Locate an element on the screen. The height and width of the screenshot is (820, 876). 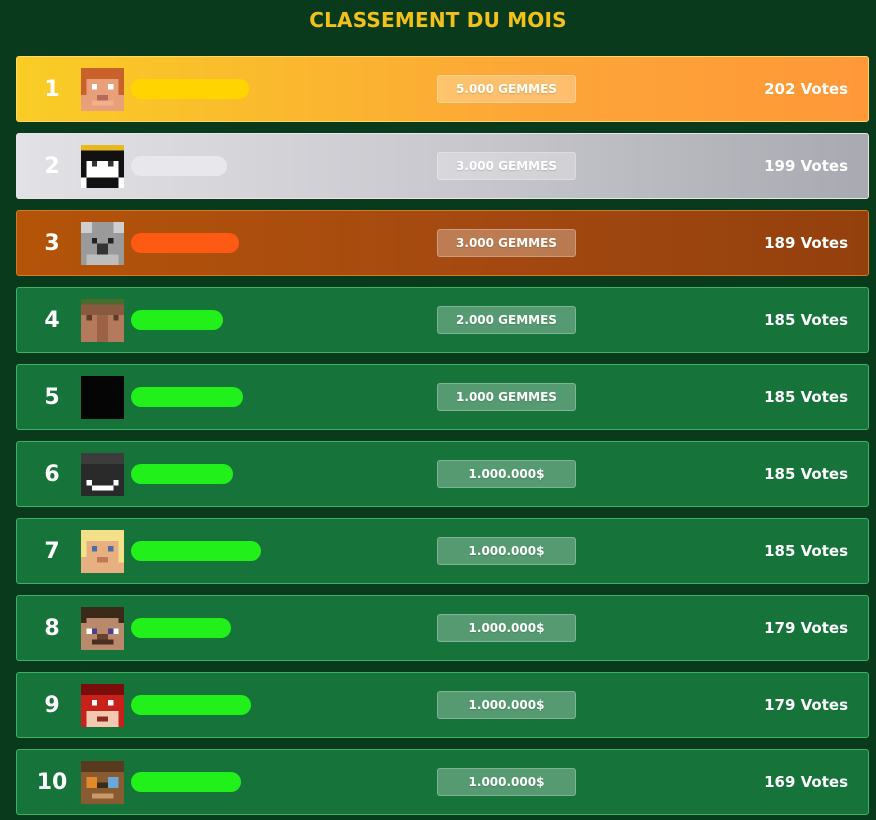
vote-count: 202 Votes is located at coordinates (806, 89).